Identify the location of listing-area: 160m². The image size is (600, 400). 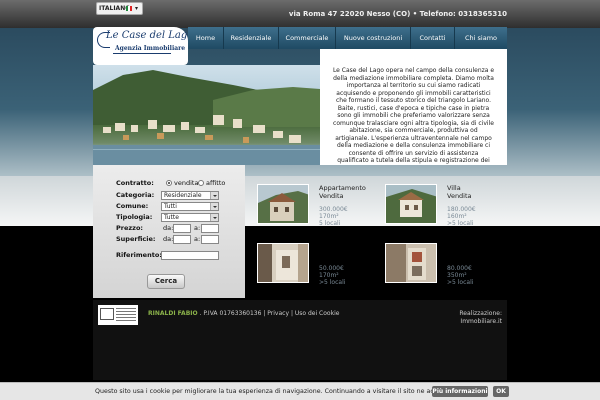
(457, 216).